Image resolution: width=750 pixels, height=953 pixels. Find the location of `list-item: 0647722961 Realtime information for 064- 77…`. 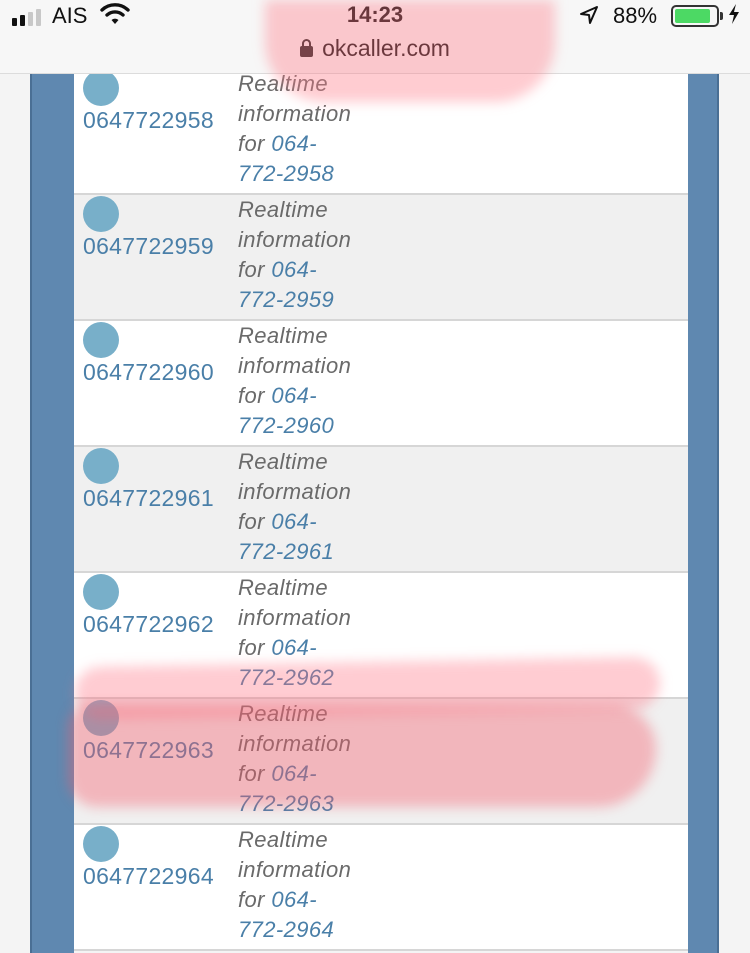

list-item: 0647722961 Realtime information for 064- 77… is located at coordinates (381, 510).